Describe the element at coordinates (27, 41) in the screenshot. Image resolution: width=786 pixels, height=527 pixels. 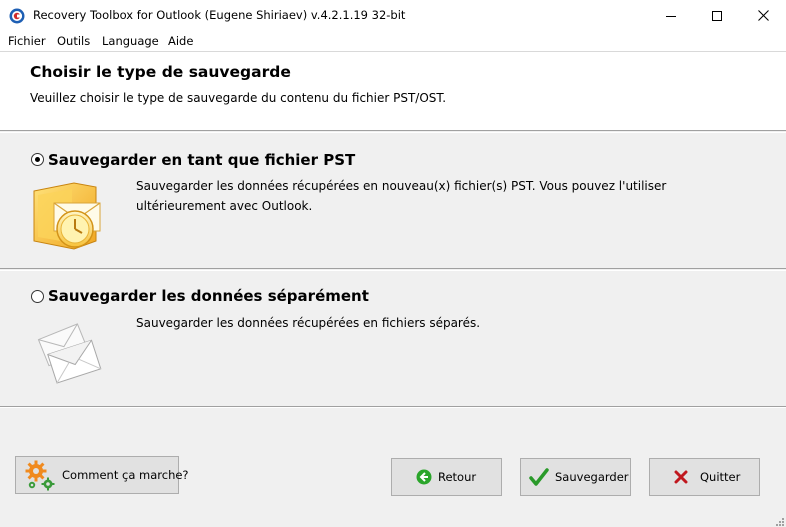
I see `menu-fichier: Fichier` at that location.